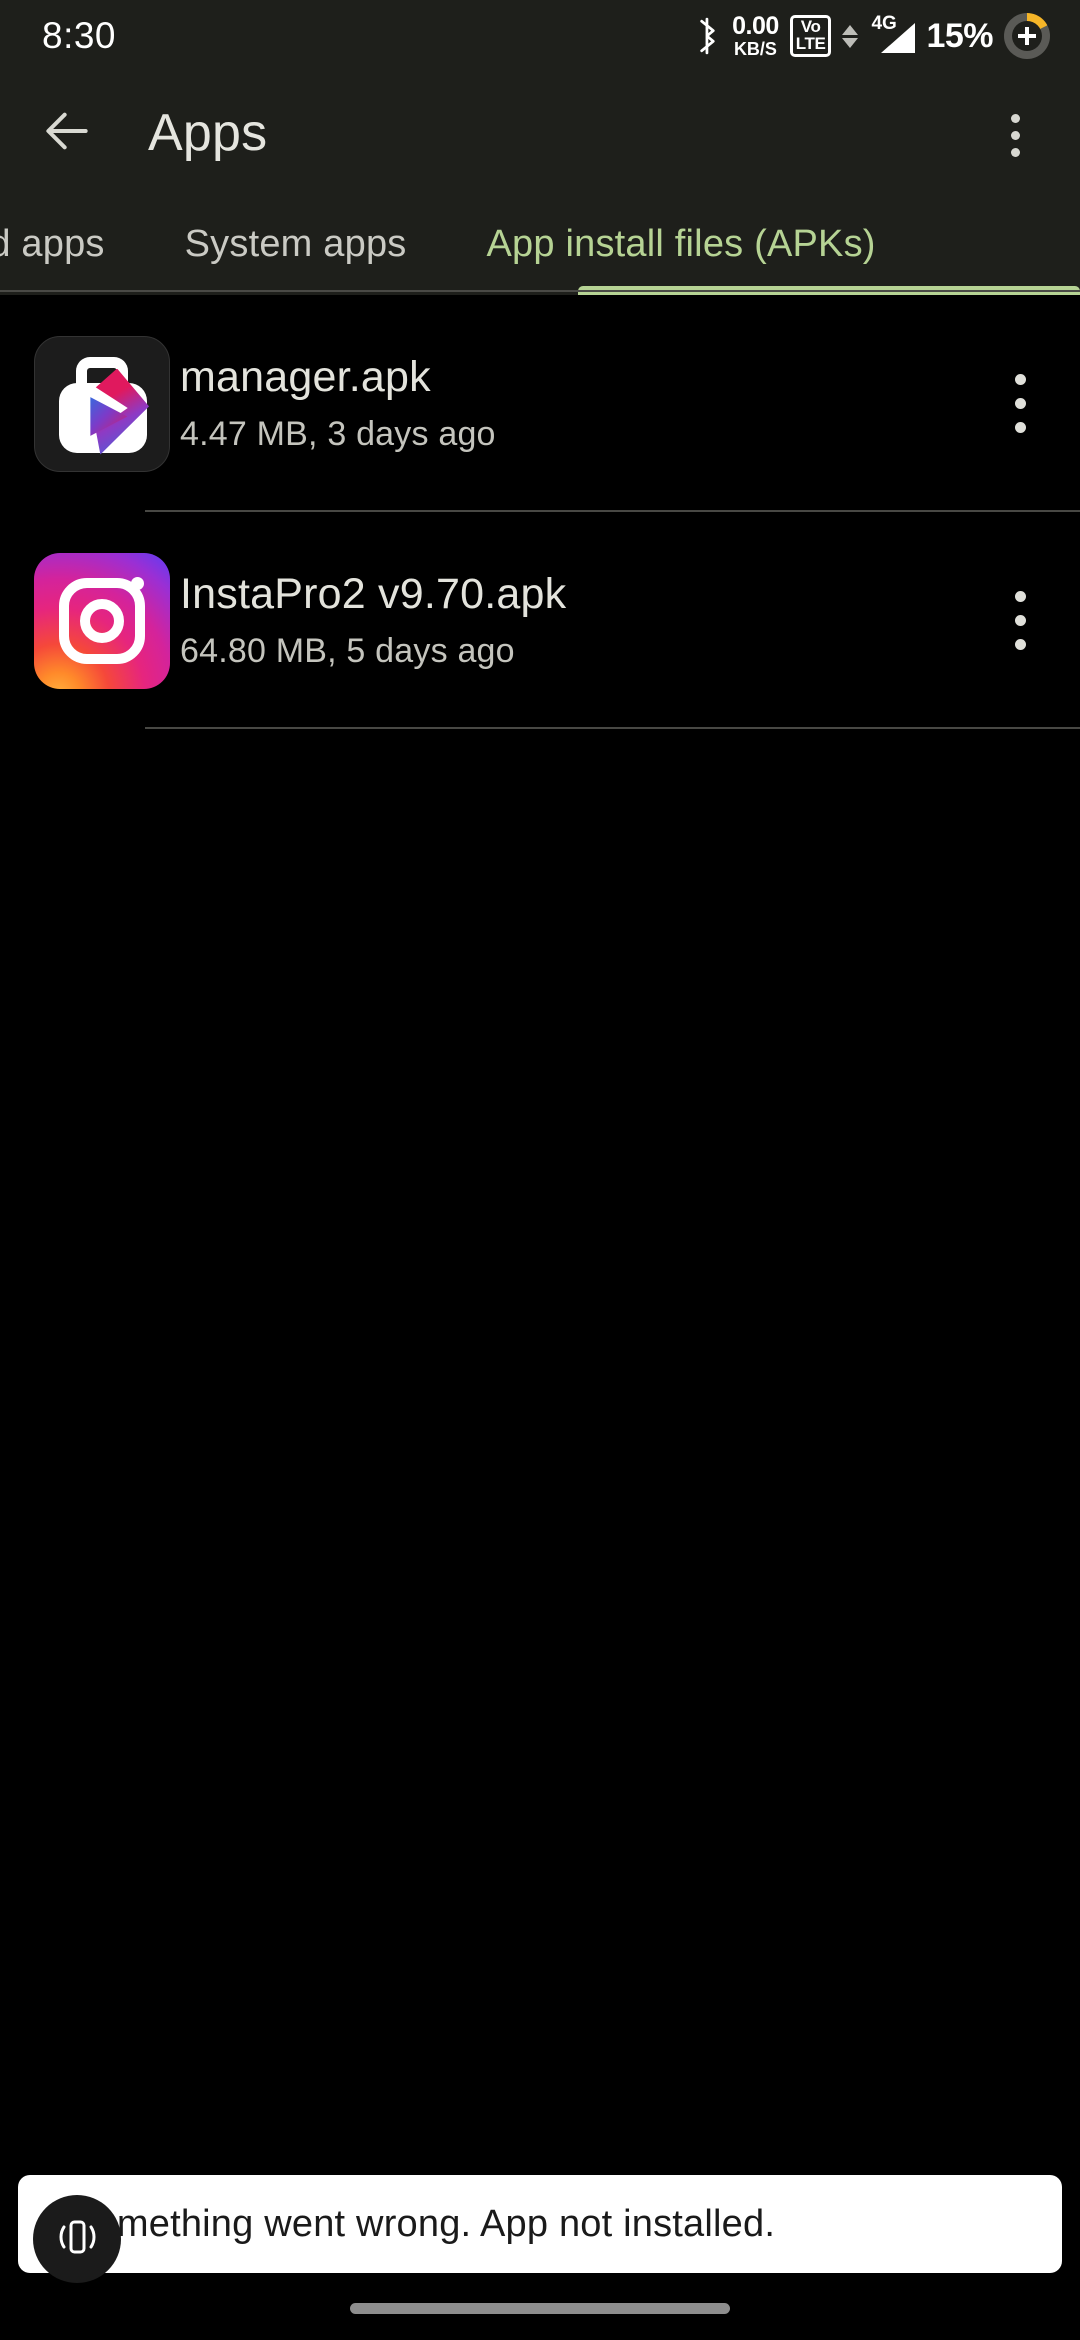  I want to click on camera-dot-shape, so click(137, 583).